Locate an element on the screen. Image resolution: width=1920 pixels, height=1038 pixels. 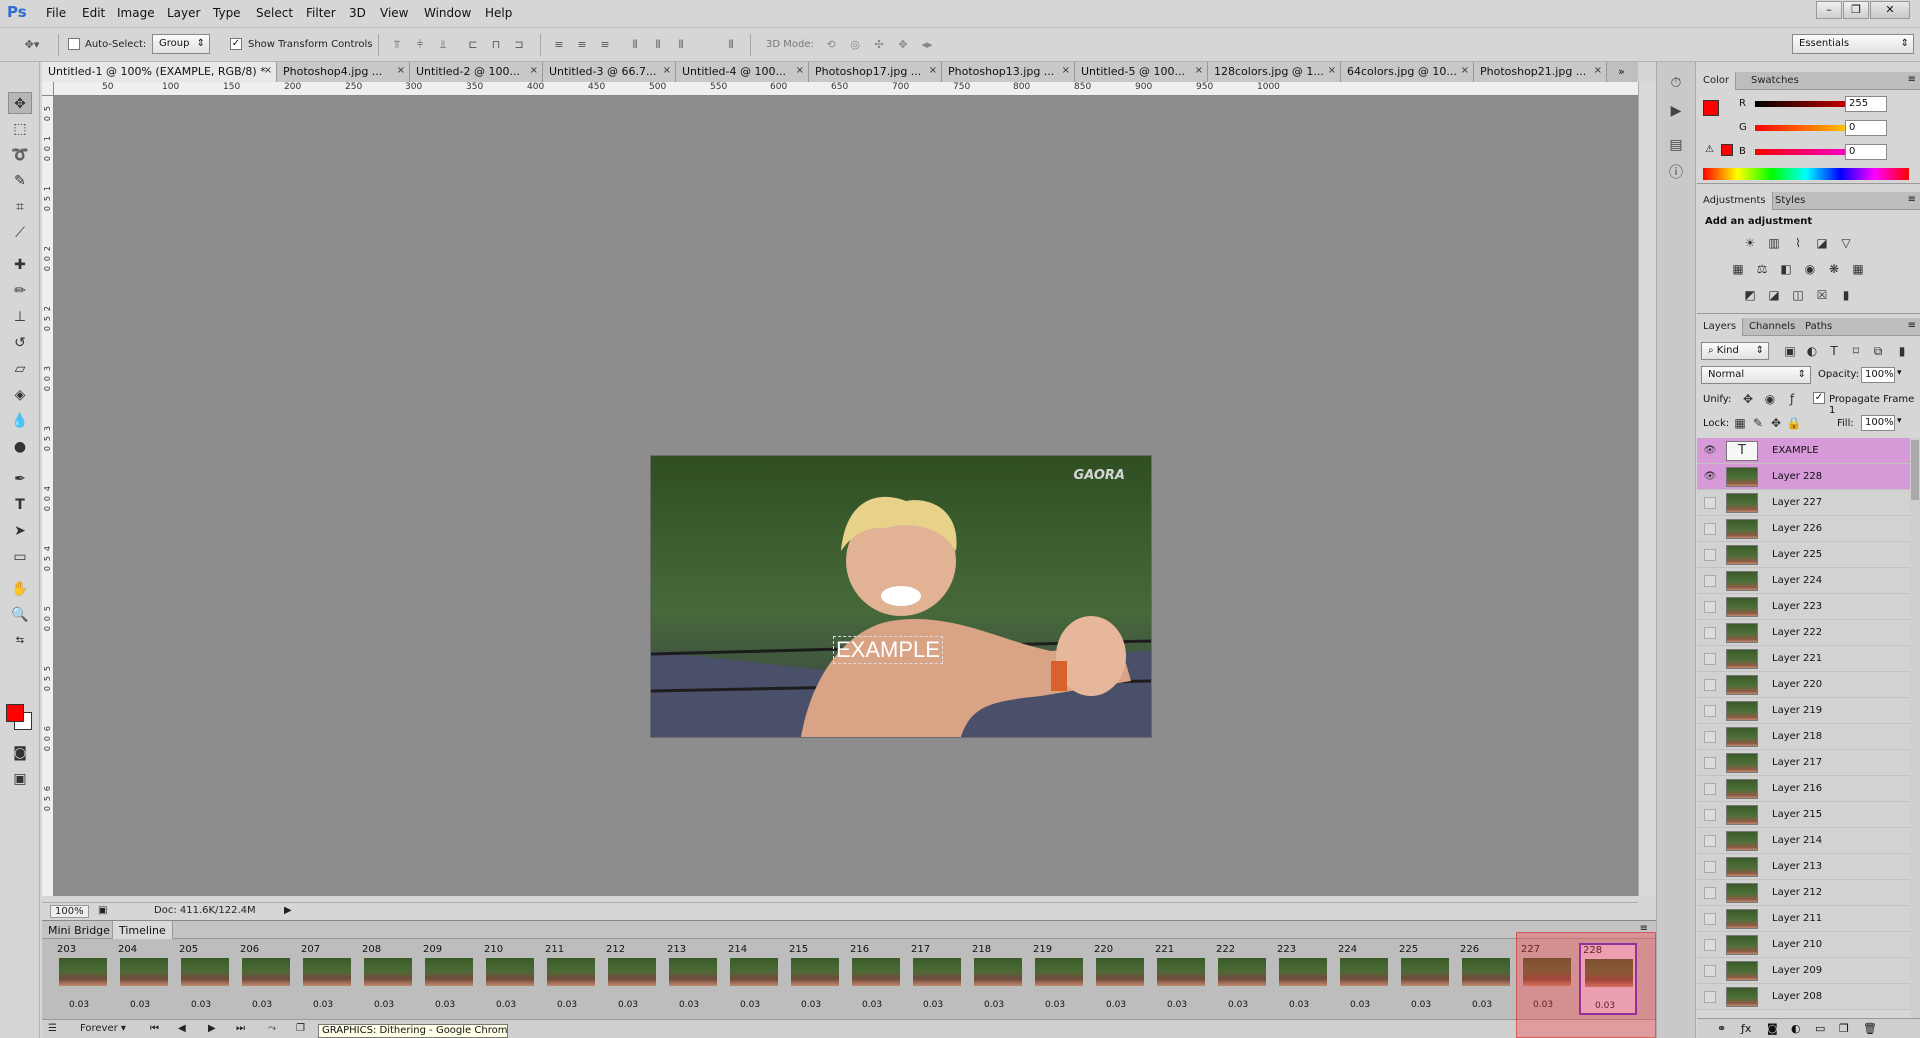
timeline-frame: 220 0.03 is located at coordinates (1120, 979).